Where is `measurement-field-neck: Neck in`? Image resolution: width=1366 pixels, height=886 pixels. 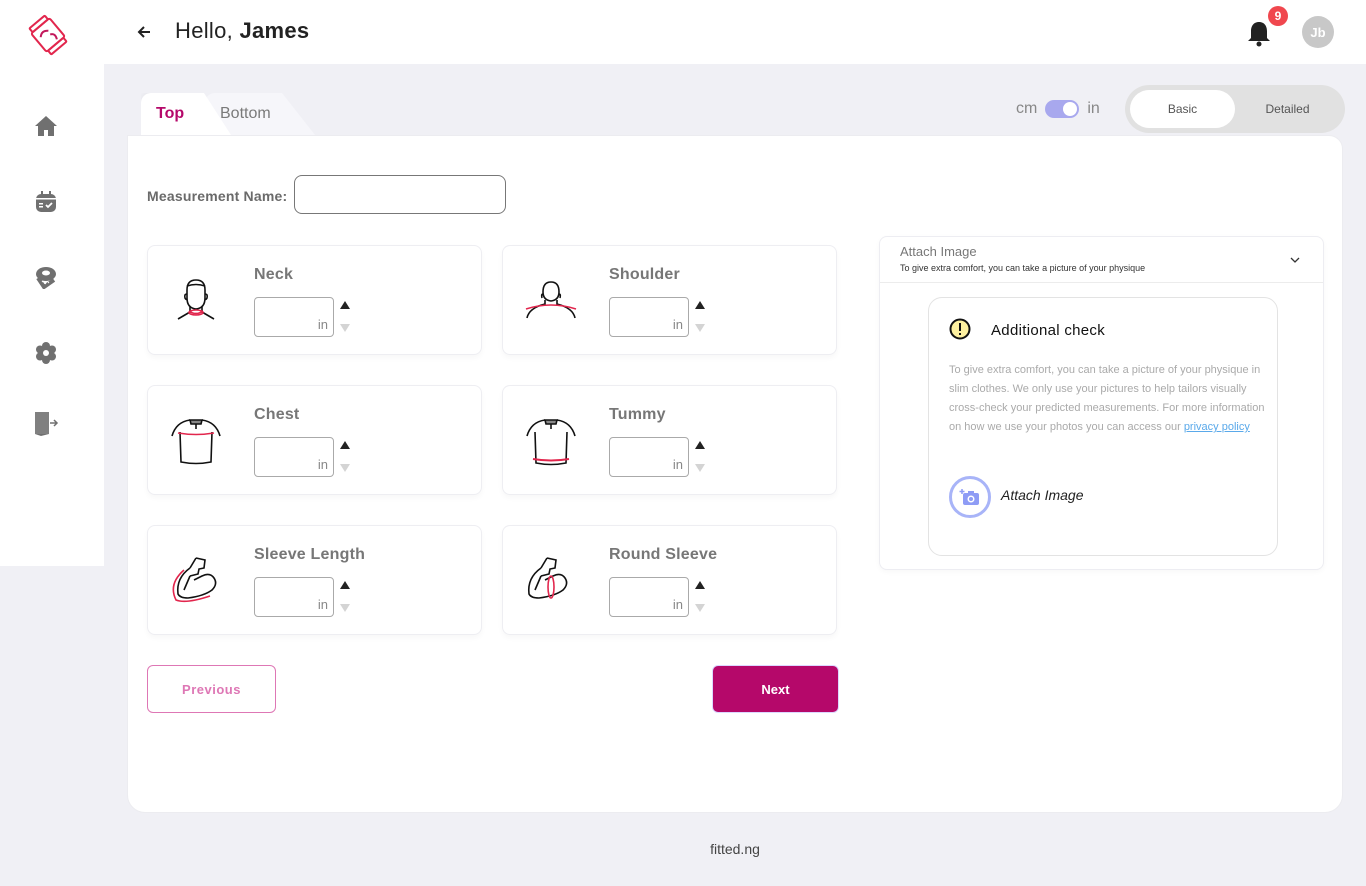 measurement-field-neck: Neck in is located at coordinates (314, 300).